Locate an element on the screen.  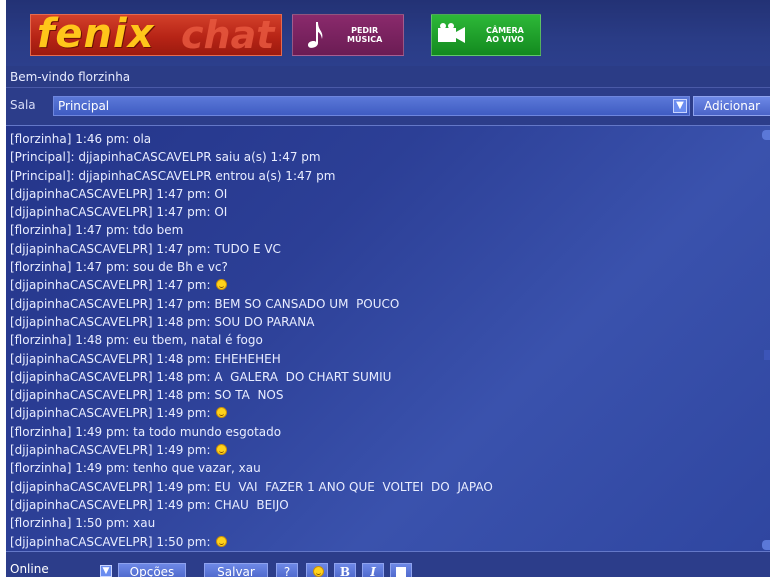
logo-fenix-text: fenix is located at coordinates (96, 35).